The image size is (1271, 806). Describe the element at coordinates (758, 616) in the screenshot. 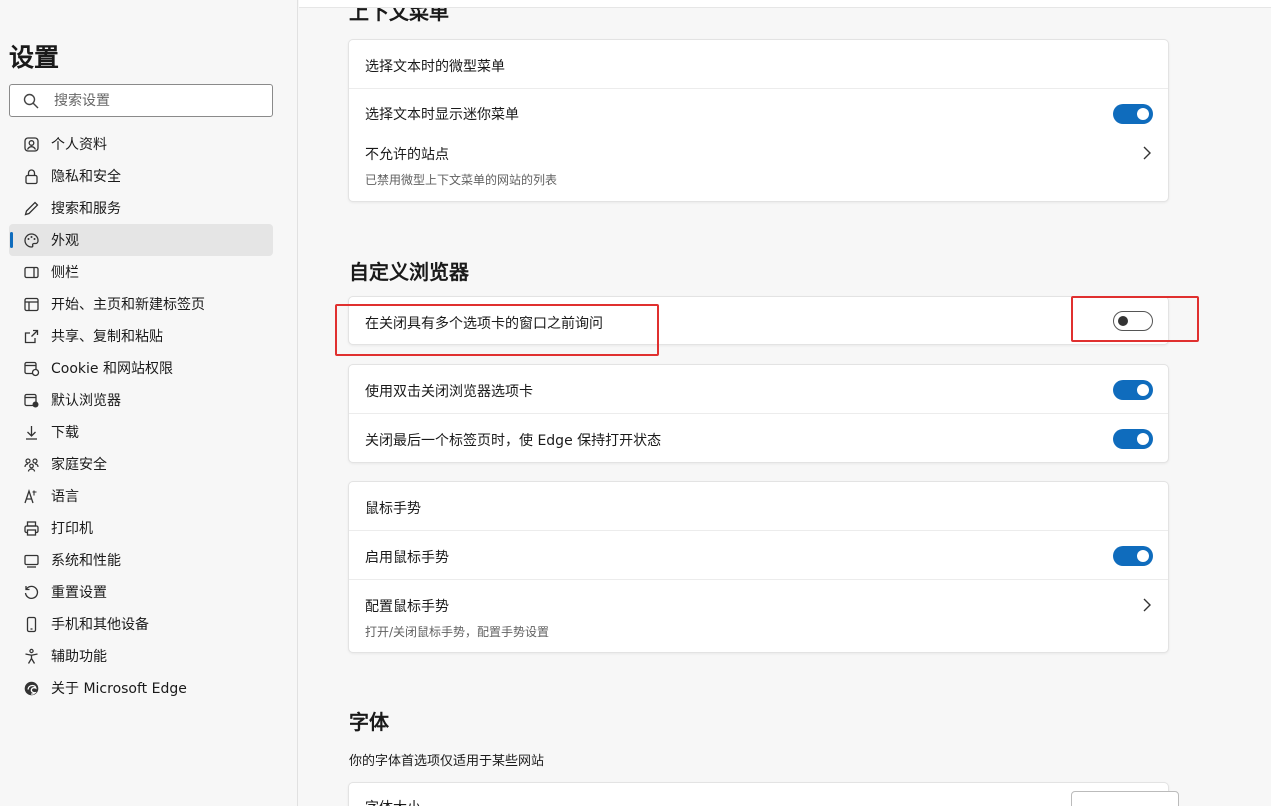

I see `configure-mouse-gesture-row: 配置鼠标手势 打开/关闭鼠标手势，配置手势设置` at that location.